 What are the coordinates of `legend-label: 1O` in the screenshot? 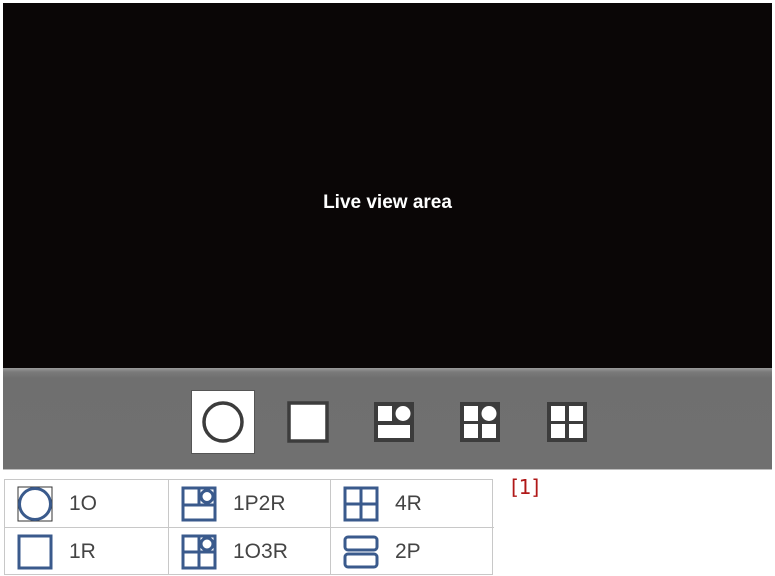 It's located at (83, 503).